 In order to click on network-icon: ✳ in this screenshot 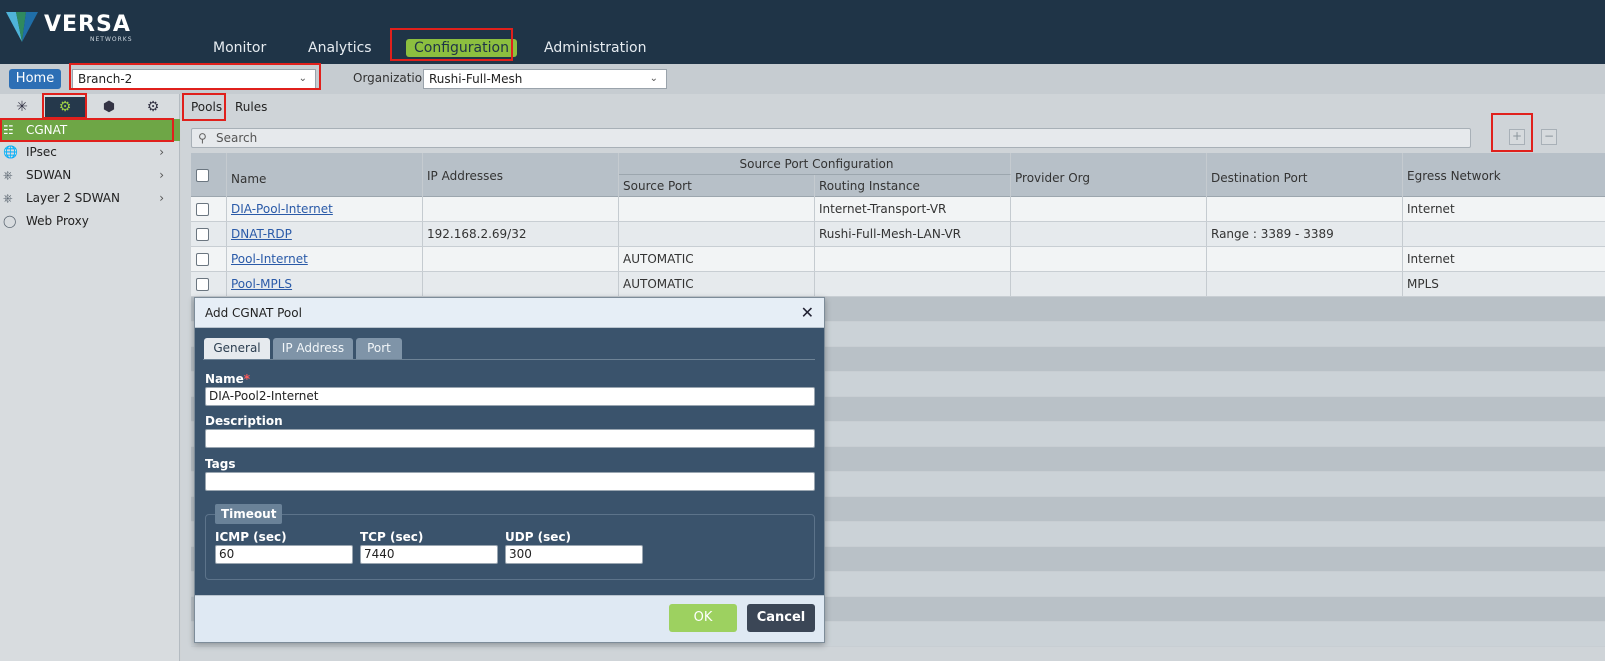, I will do `click(22, 107)`.